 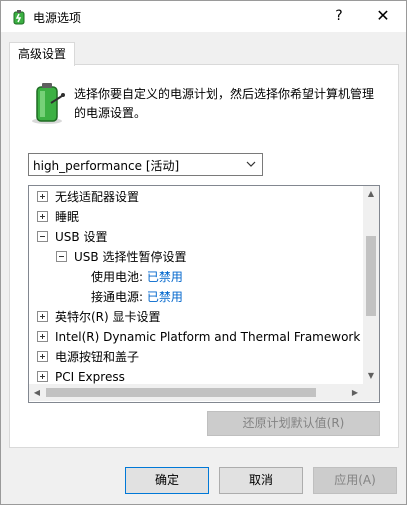 What do you see at coordinates (57, 18) in the screenshot?
I see `window-title: 电源选项` at bounding box center [57, 18].